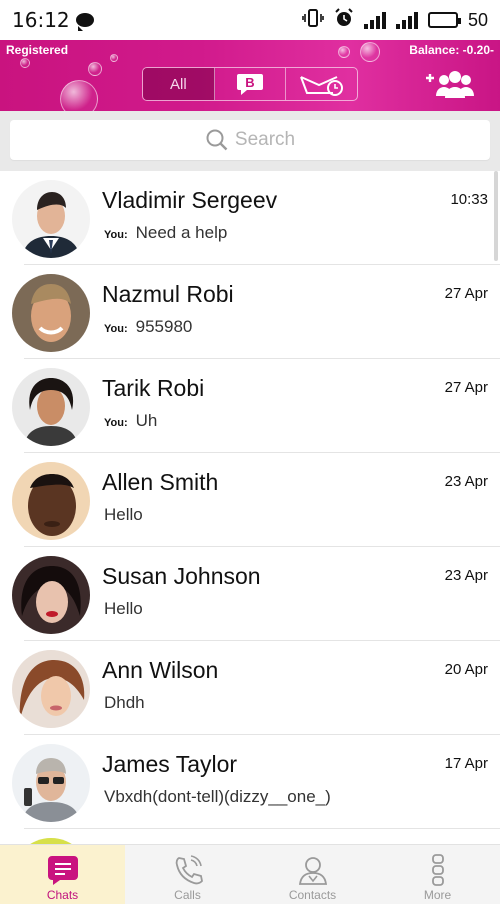  Describe the element at coordinates (312, 871) in the screenshot. I see `contacts-icon` at that location.